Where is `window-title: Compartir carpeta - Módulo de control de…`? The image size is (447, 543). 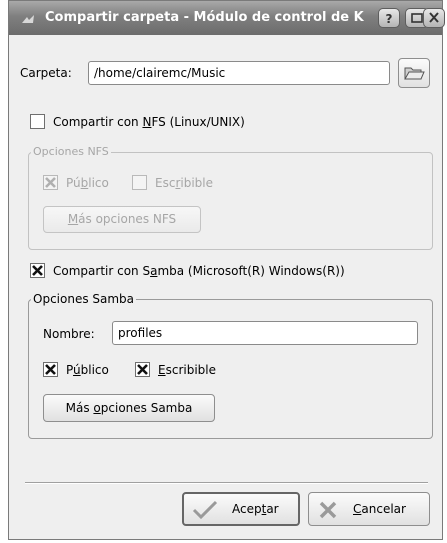 window-title: Compartir carpeta - Módulo de control de… is located at coordinates (204, 17).